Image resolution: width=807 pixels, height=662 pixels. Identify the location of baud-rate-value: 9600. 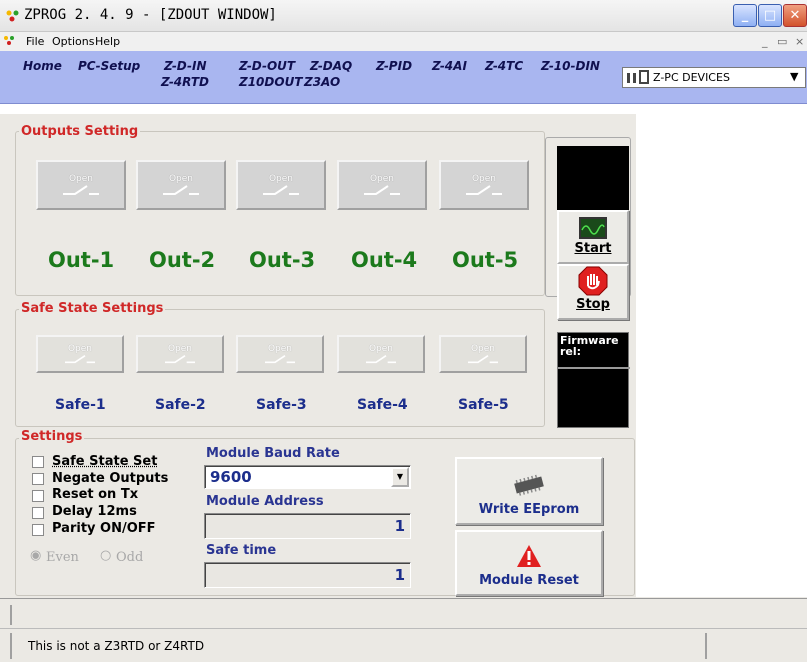
(231, 477).